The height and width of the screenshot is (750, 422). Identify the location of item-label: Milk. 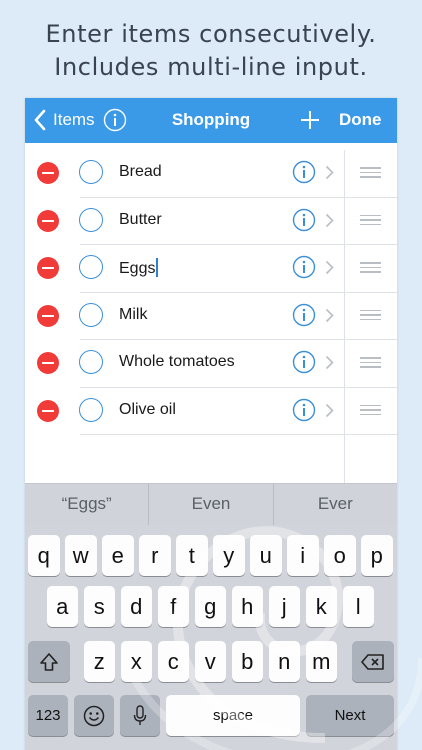
(133, 315).